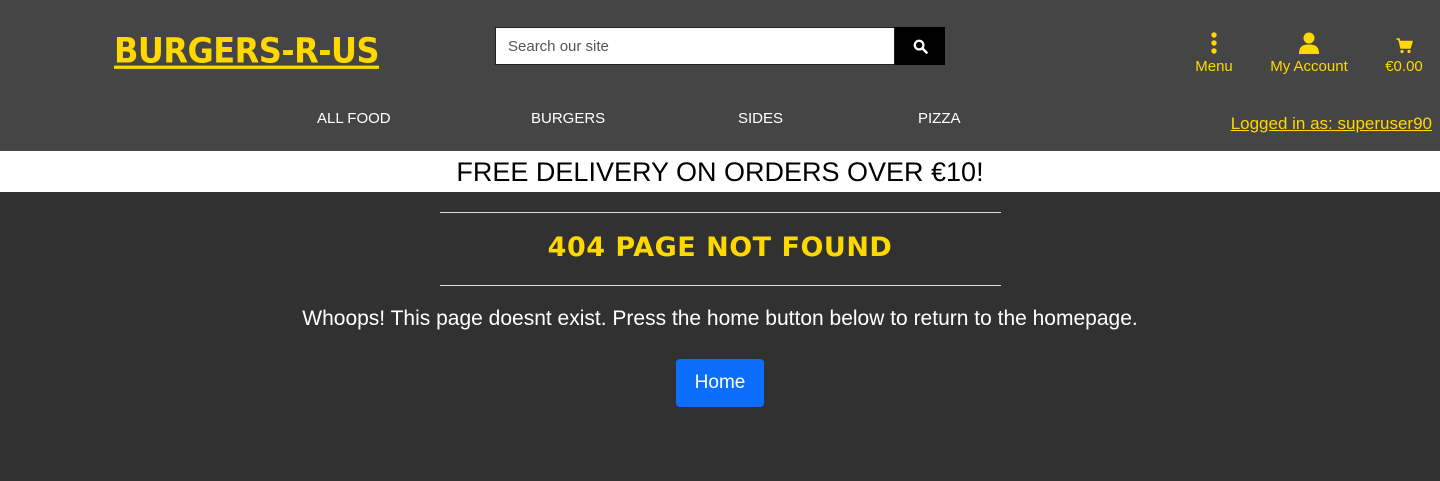  What do you see at coordinates (1404, 66) in the screenshot?
I see `cart-total: €0.00` at bounding box center [1404, 66].